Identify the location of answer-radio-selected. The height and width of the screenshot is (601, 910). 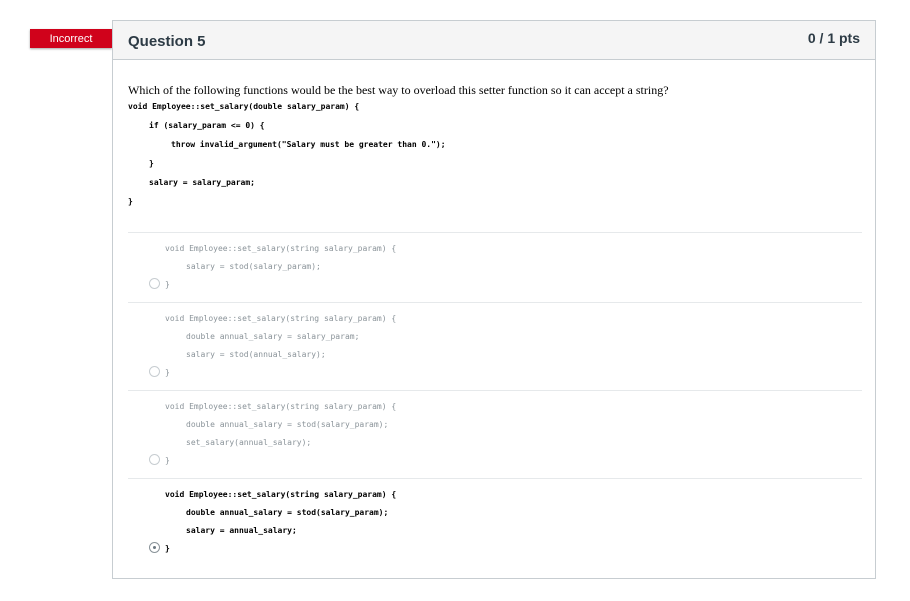
(154, 547).